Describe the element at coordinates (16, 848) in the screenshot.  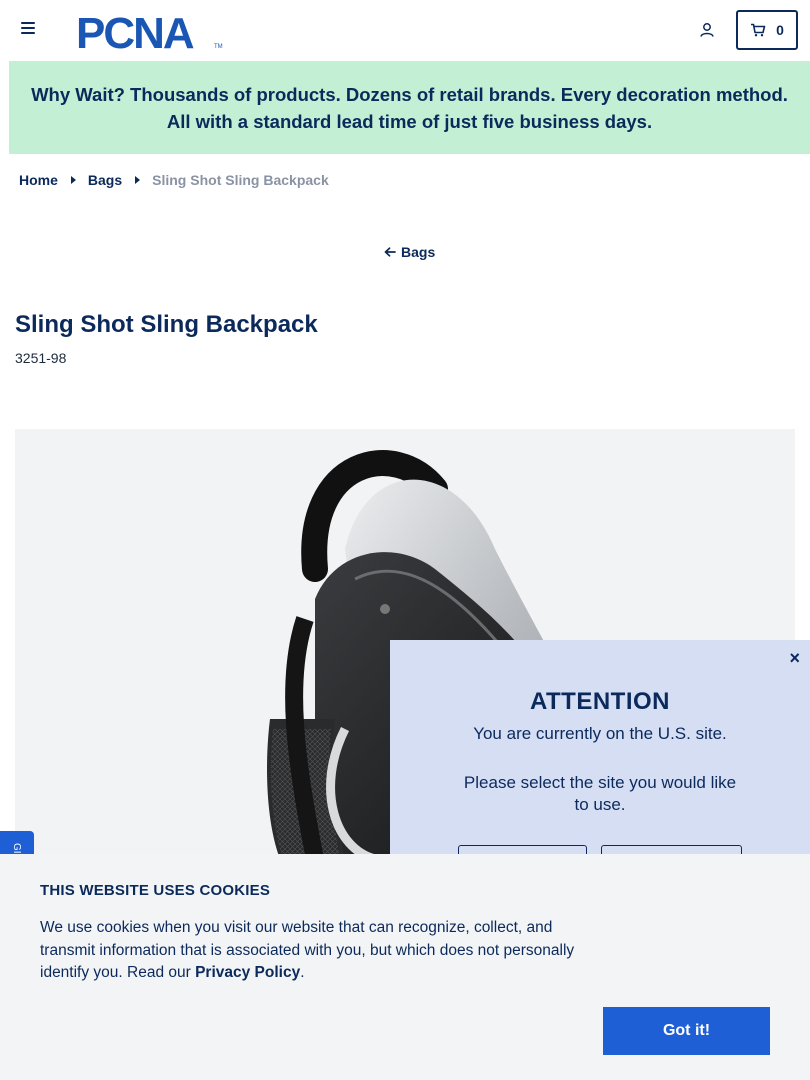
I see `feedback-tab-label: GI` at that location.